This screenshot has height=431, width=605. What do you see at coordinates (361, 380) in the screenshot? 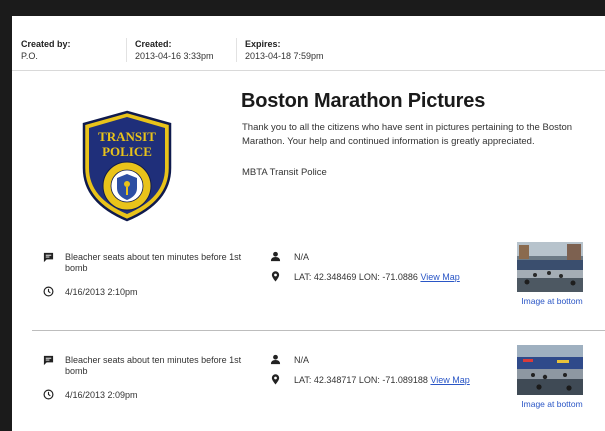
I see `location-coordinates: LAT: 42.348717 LON: -71.089188` at bounding box center [361, 380].